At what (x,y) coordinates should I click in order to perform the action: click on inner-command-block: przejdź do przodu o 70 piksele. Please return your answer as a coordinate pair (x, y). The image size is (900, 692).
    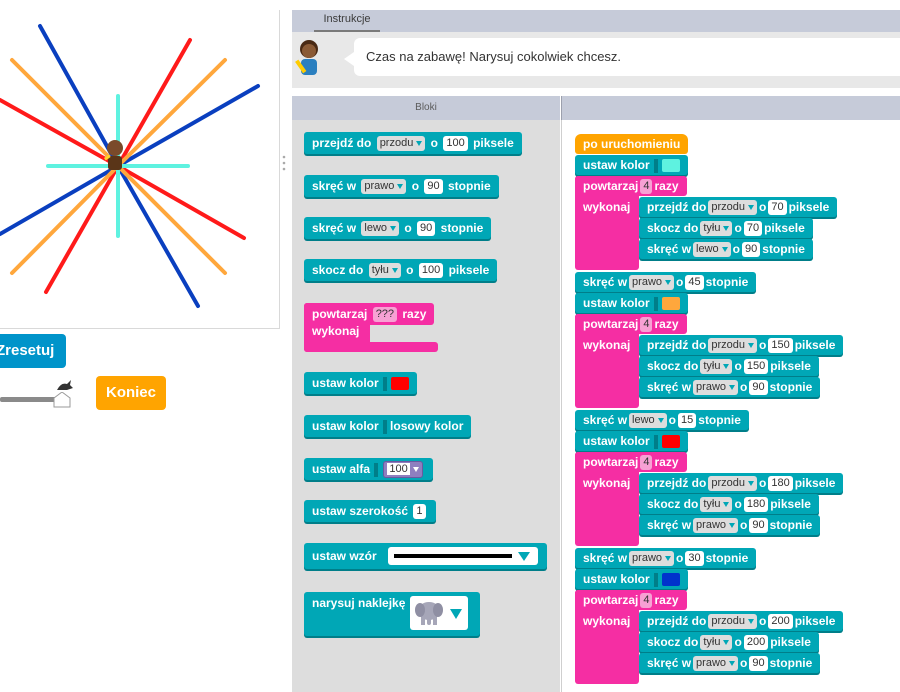
    Looking at the image, I should click on (738, 207).